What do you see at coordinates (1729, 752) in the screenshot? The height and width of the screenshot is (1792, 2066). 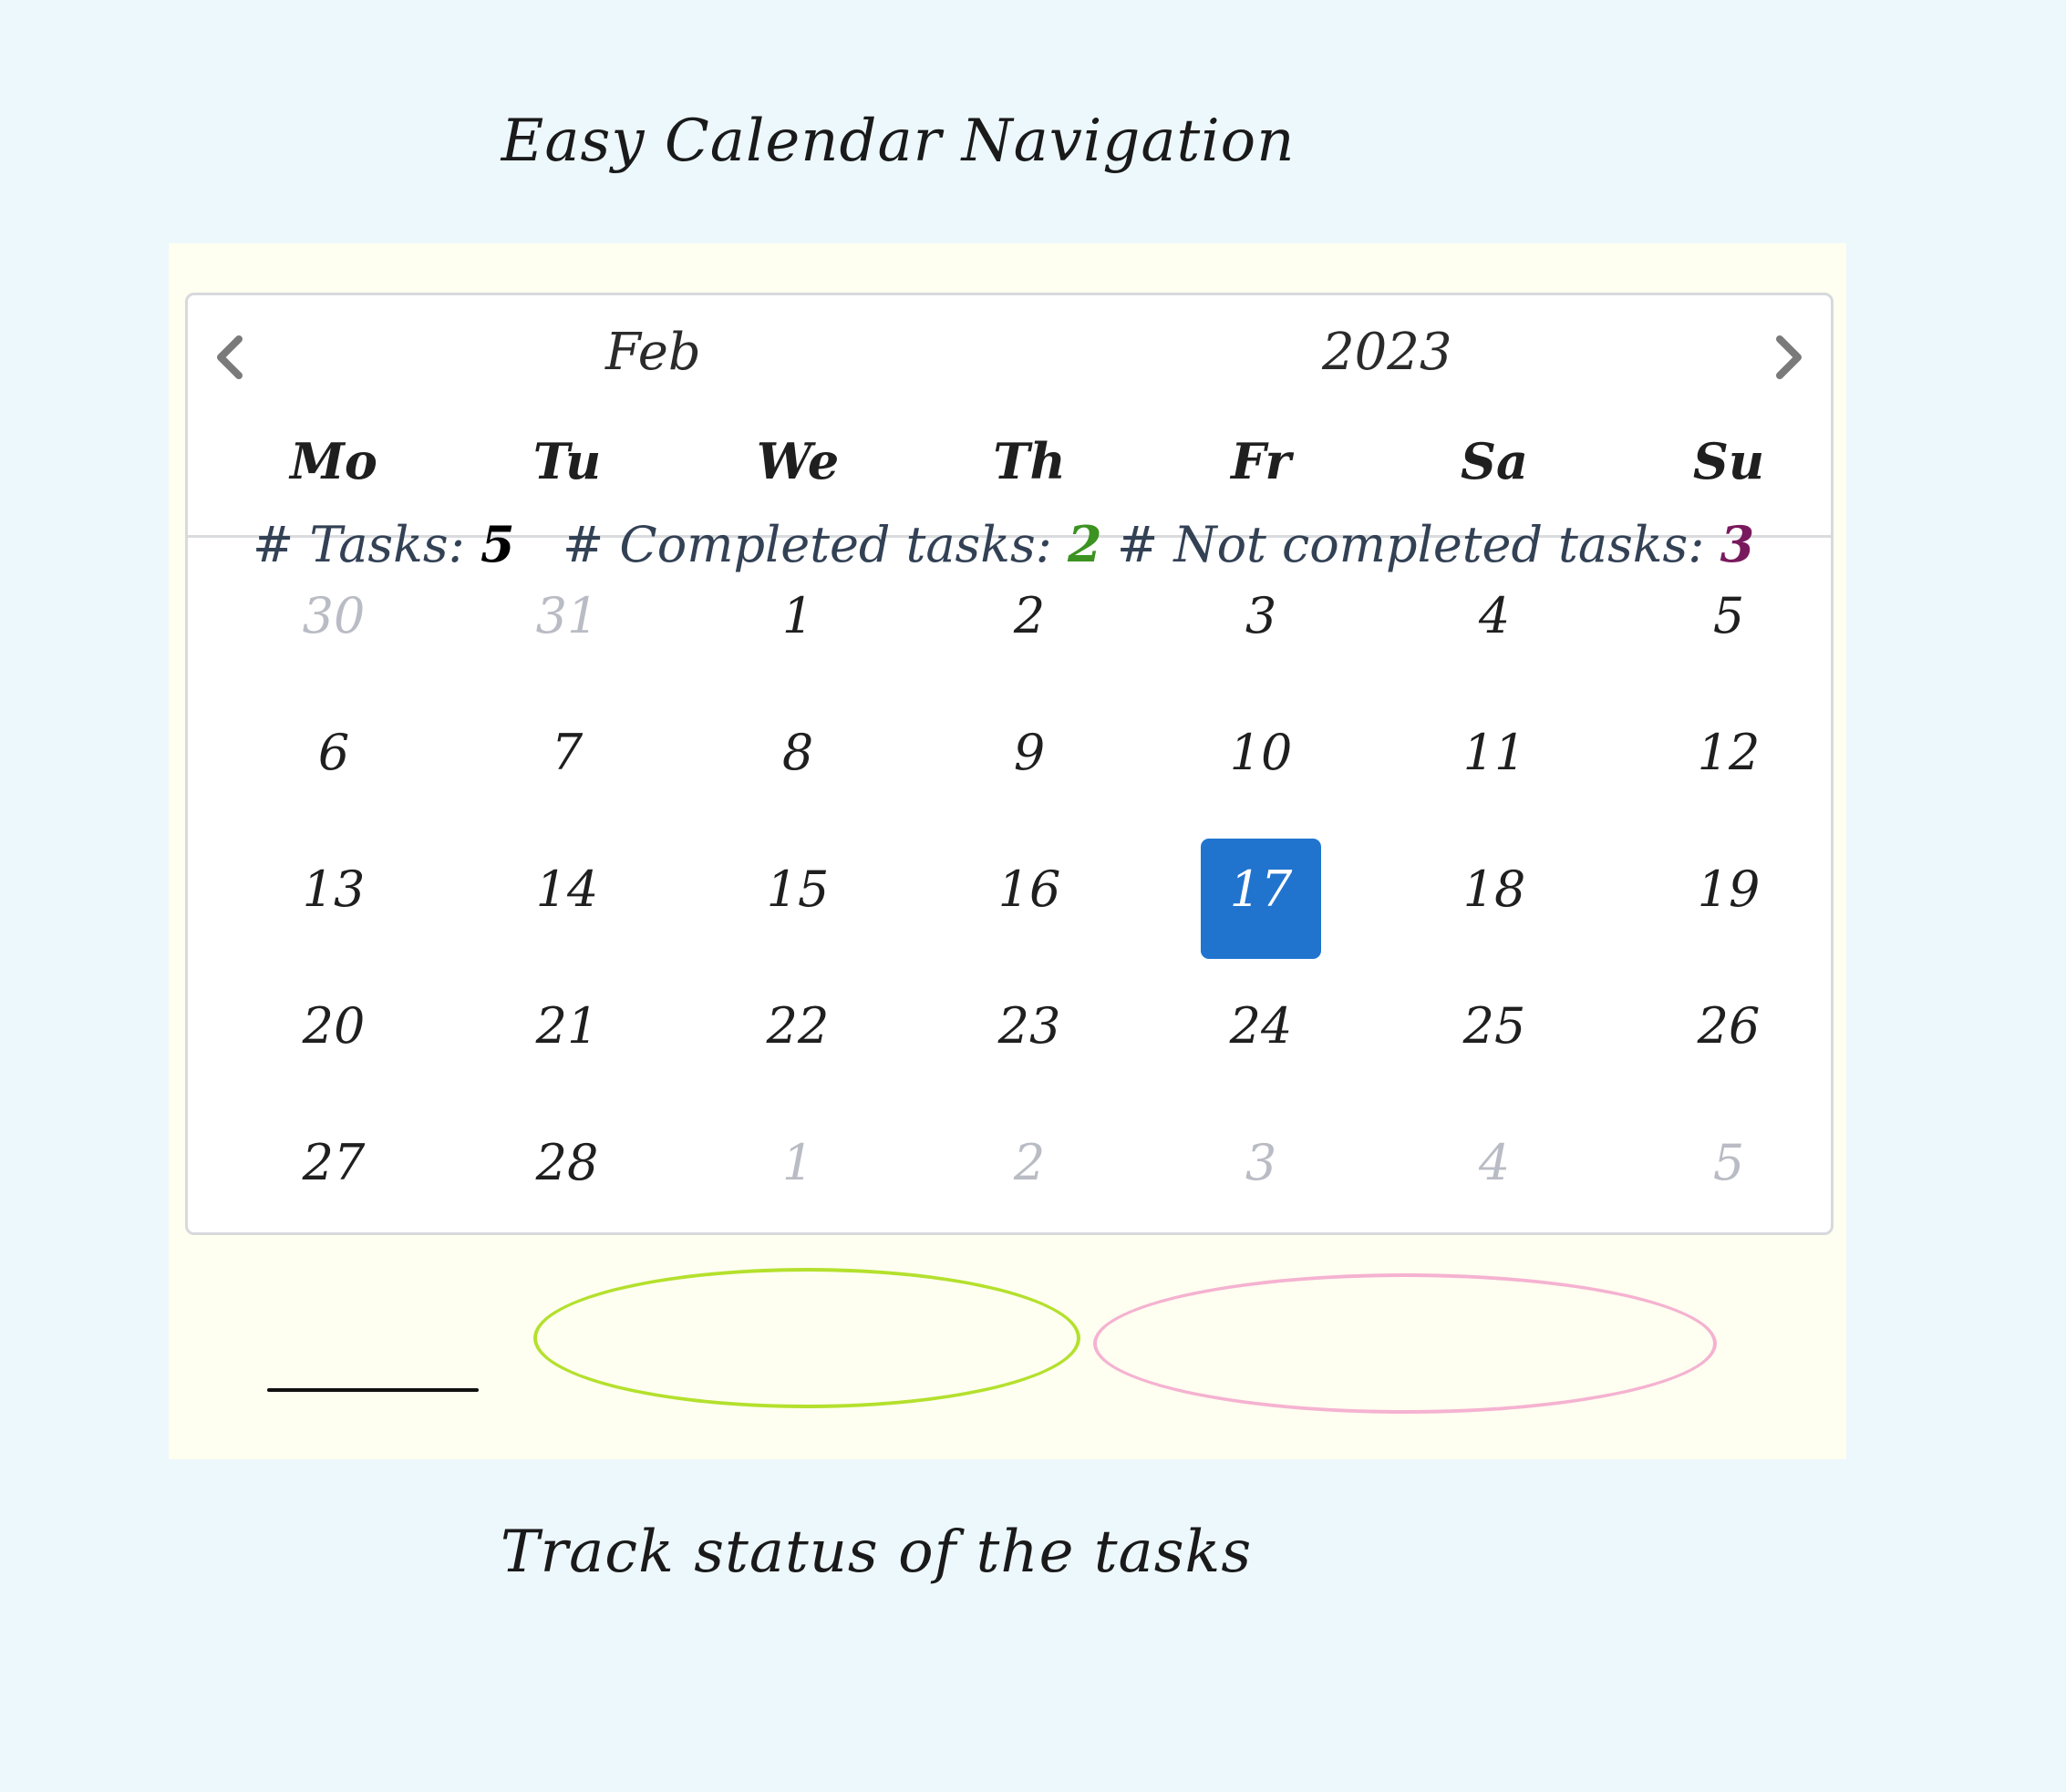 I see `day-number: 12` at bounding box center [1729, 752].